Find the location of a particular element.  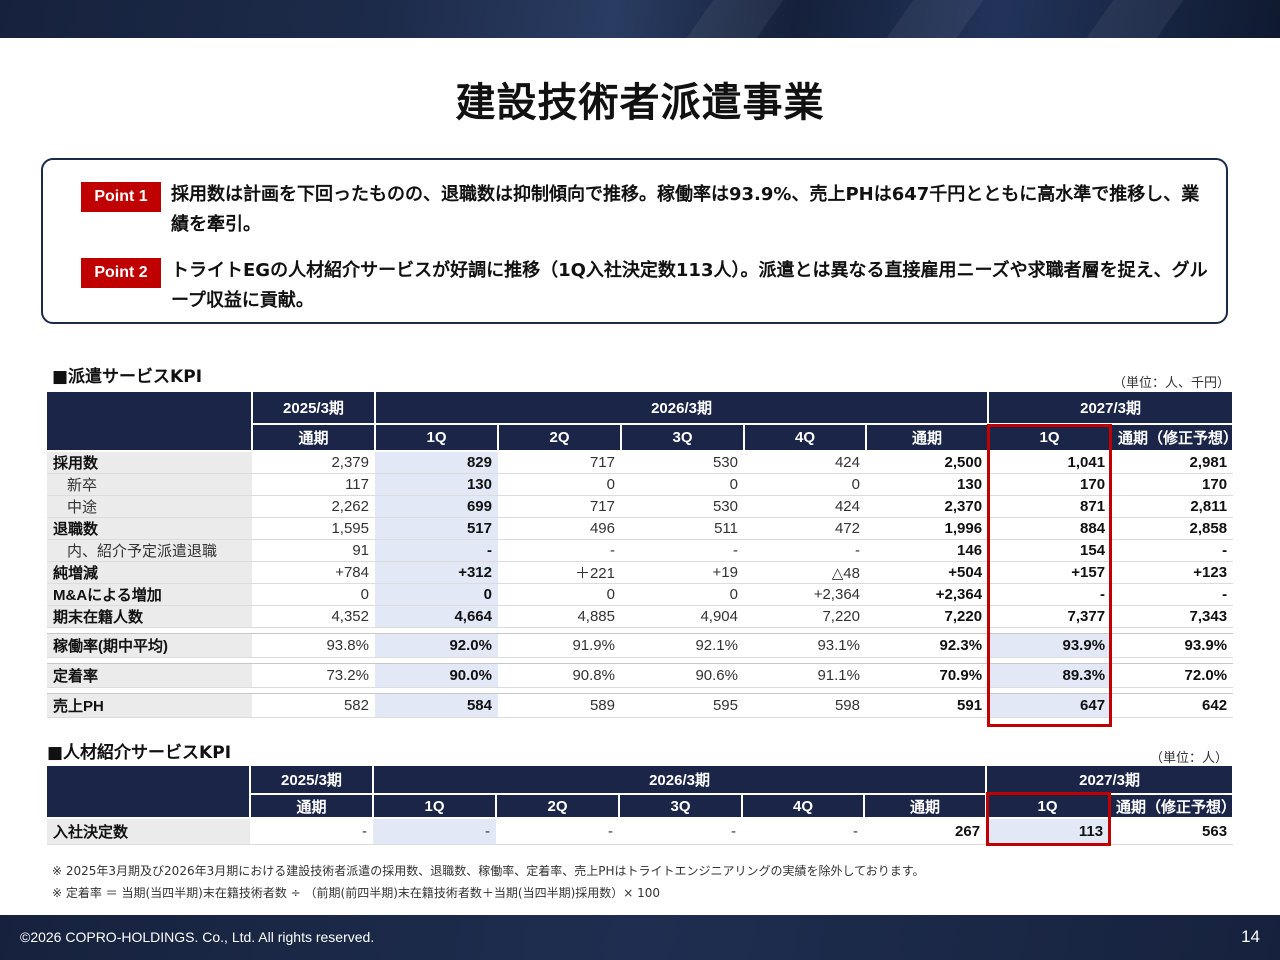

period-2027: 2027/3期 is located at coordinates (1111, 408).